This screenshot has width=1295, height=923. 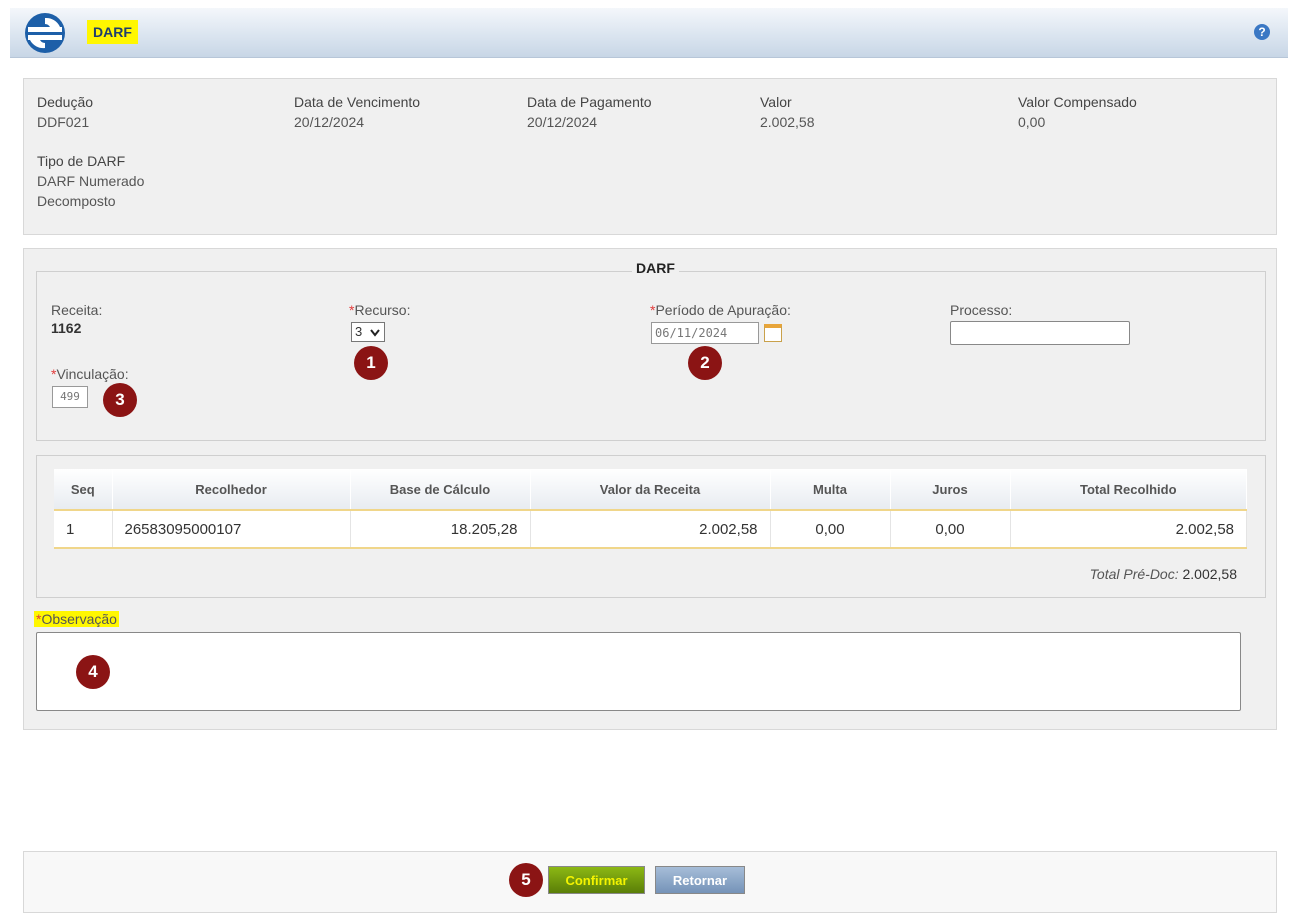 I want to click on valor-compensado-value: 0,00, so click(x=1032, y=122).